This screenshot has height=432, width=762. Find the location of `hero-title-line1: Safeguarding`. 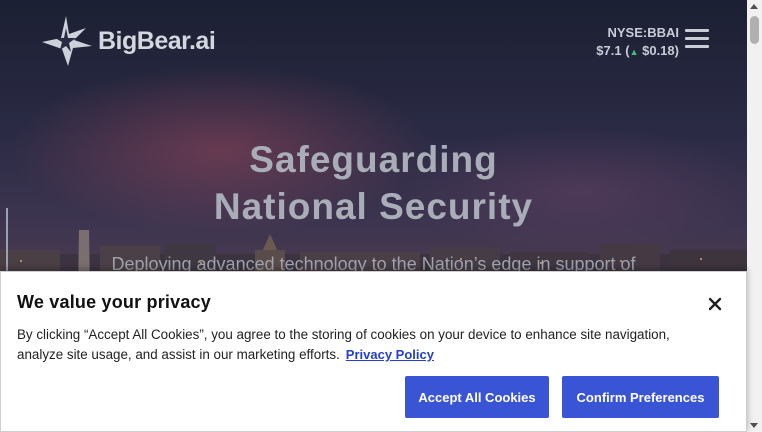

hero-title-line1: Safeguarding is located at coordinates (373, 159).